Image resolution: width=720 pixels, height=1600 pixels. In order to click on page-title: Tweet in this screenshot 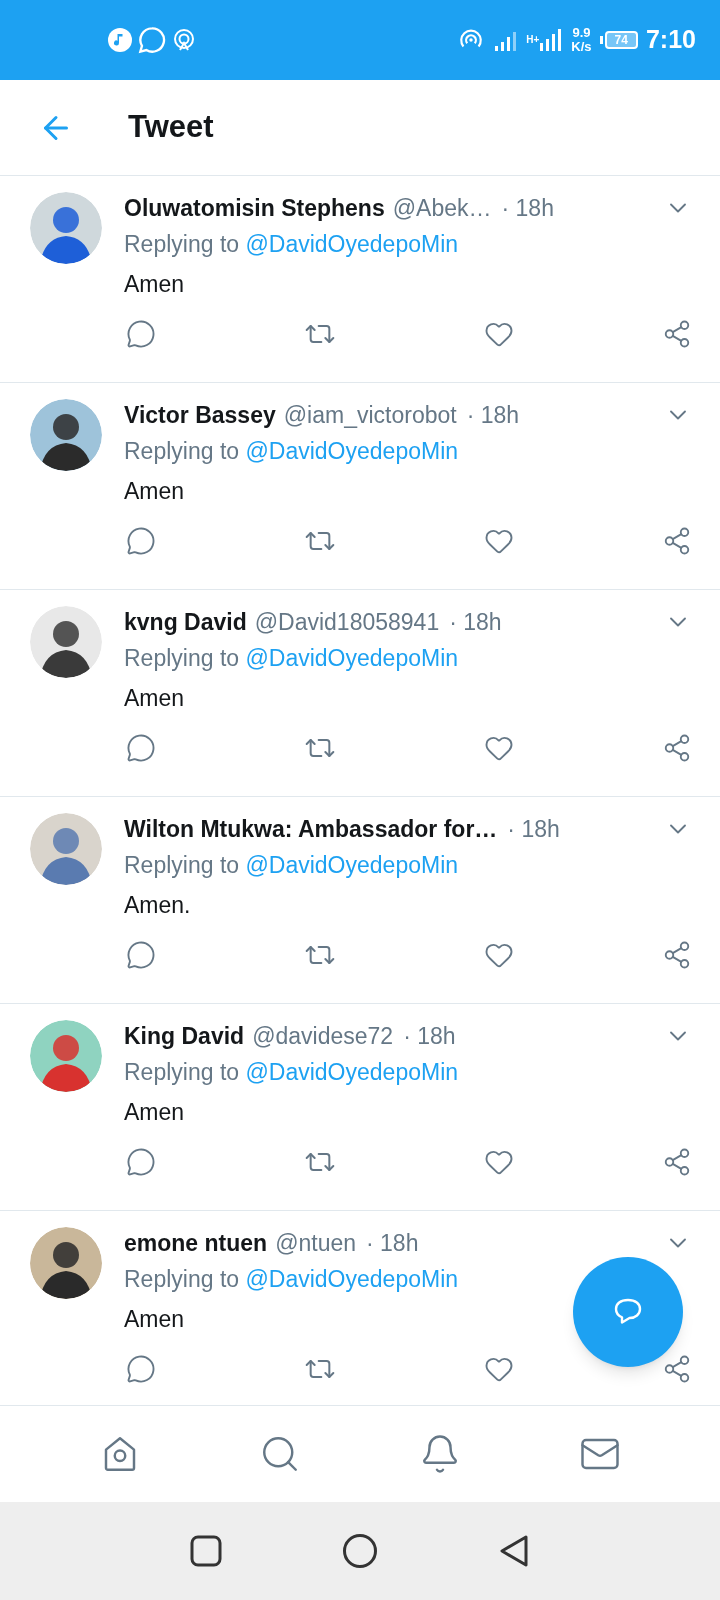, I will do `click(171, 127)`.